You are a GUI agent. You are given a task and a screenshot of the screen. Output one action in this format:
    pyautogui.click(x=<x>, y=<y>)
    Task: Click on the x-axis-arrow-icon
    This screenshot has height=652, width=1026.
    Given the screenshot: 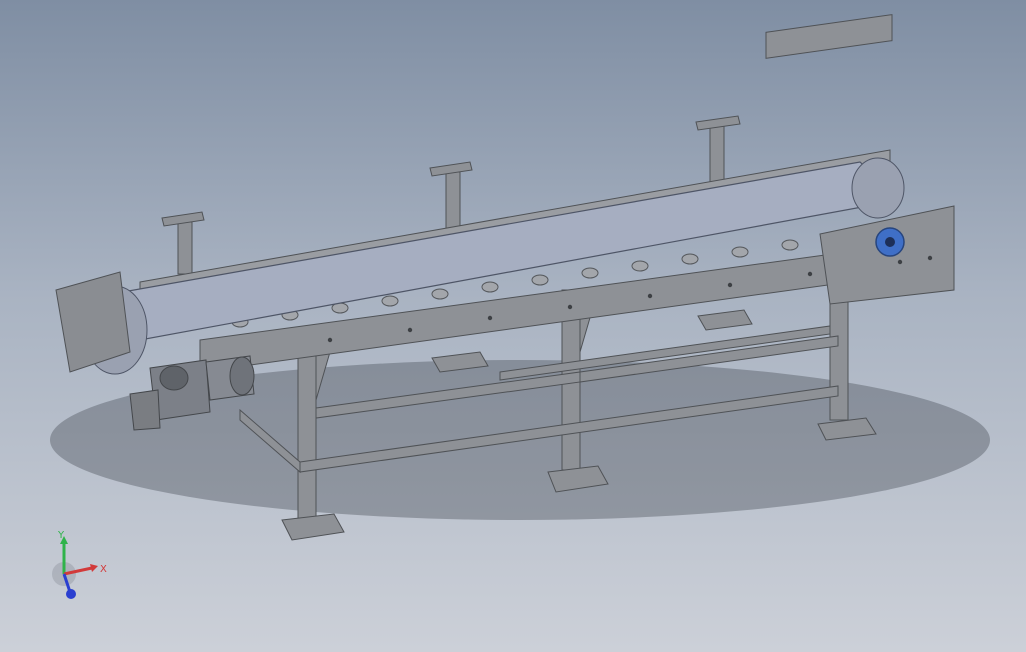 What is the action you would take?
    pyautogui.click(x=94, y=568)
    